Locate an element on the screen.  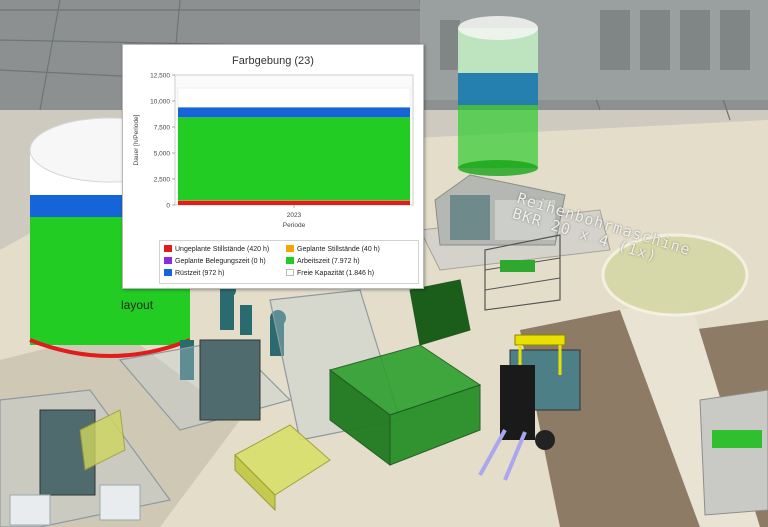
side-machine-right is located at coordinates (733, 452).